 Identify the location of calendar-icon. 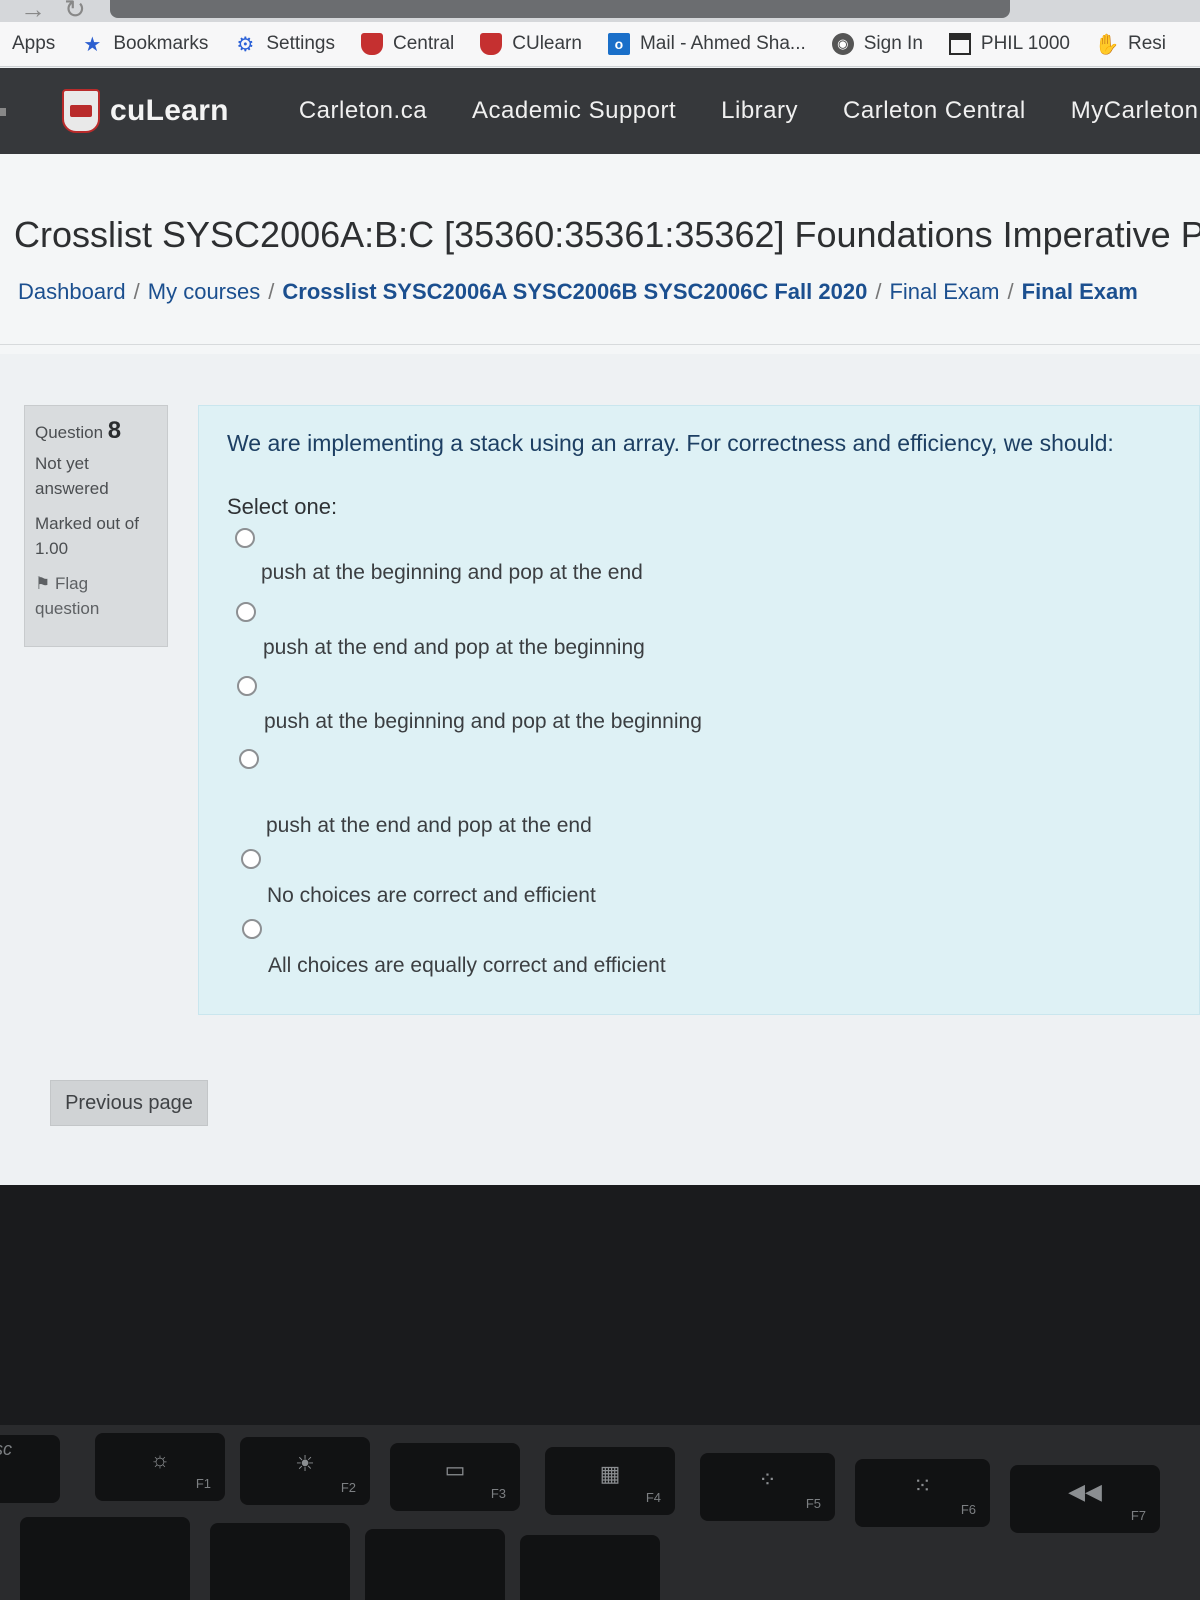
(959, 44).